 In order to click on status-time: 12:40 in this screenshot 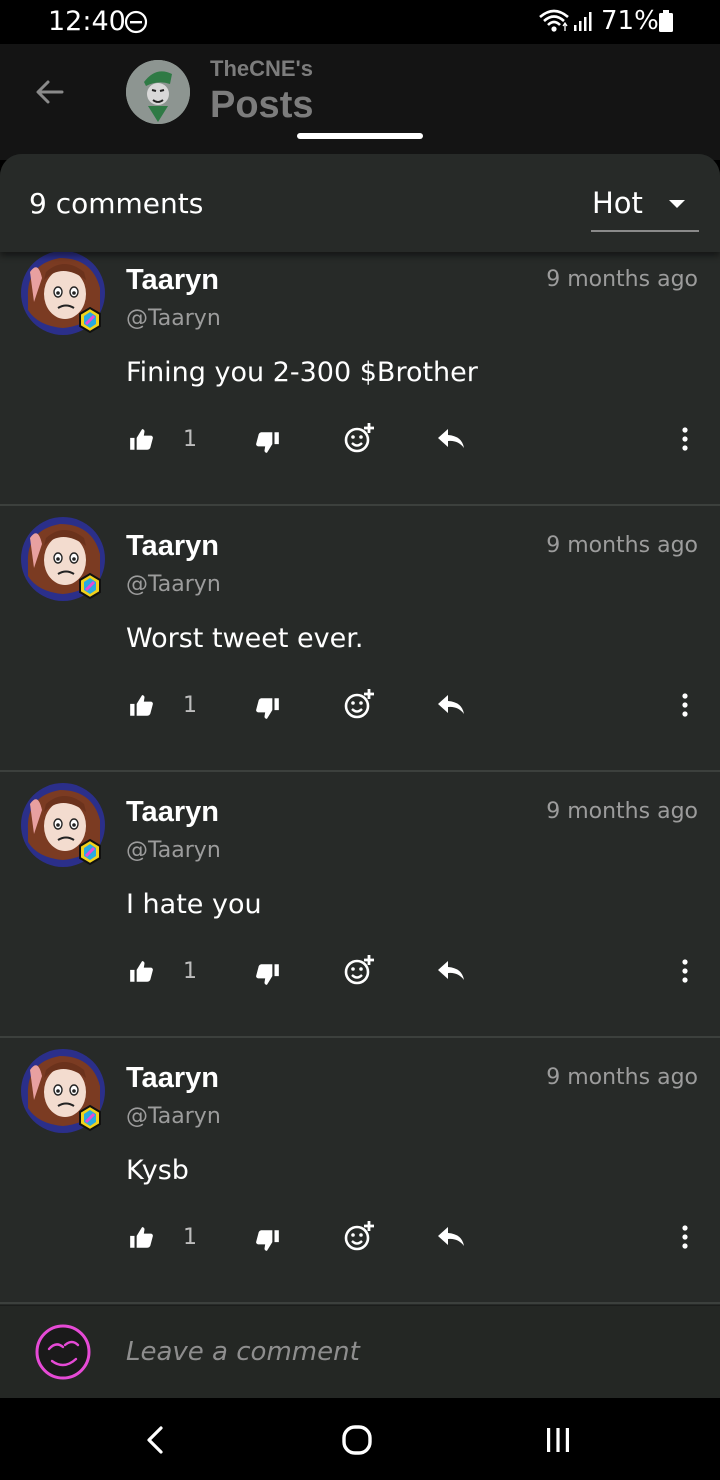, I will do `click(87, 21)`.